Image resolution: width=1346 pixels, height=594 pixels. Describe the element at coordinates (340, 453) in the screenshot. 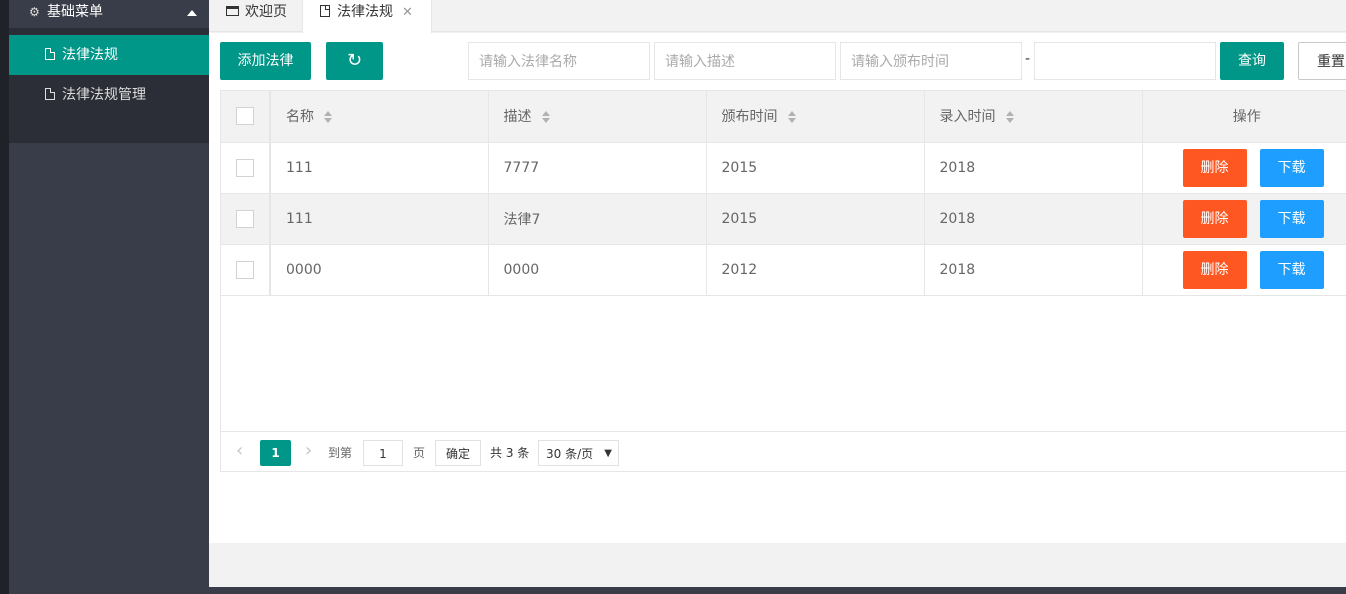

I see `goto-label: 到第` at that location.